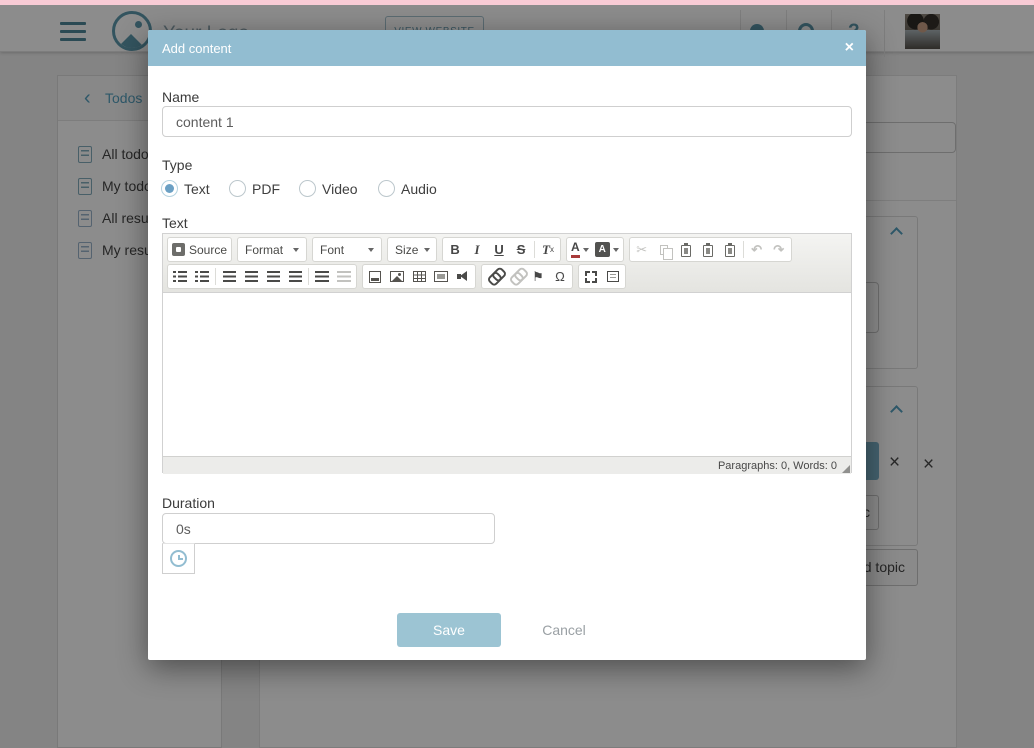 The width and height of the screenshot is (1034, 748). What do you see at coordinates (564, 630) in the screenshot?
I see `cancel-button: Cancel` at bounding box center [564, 630].